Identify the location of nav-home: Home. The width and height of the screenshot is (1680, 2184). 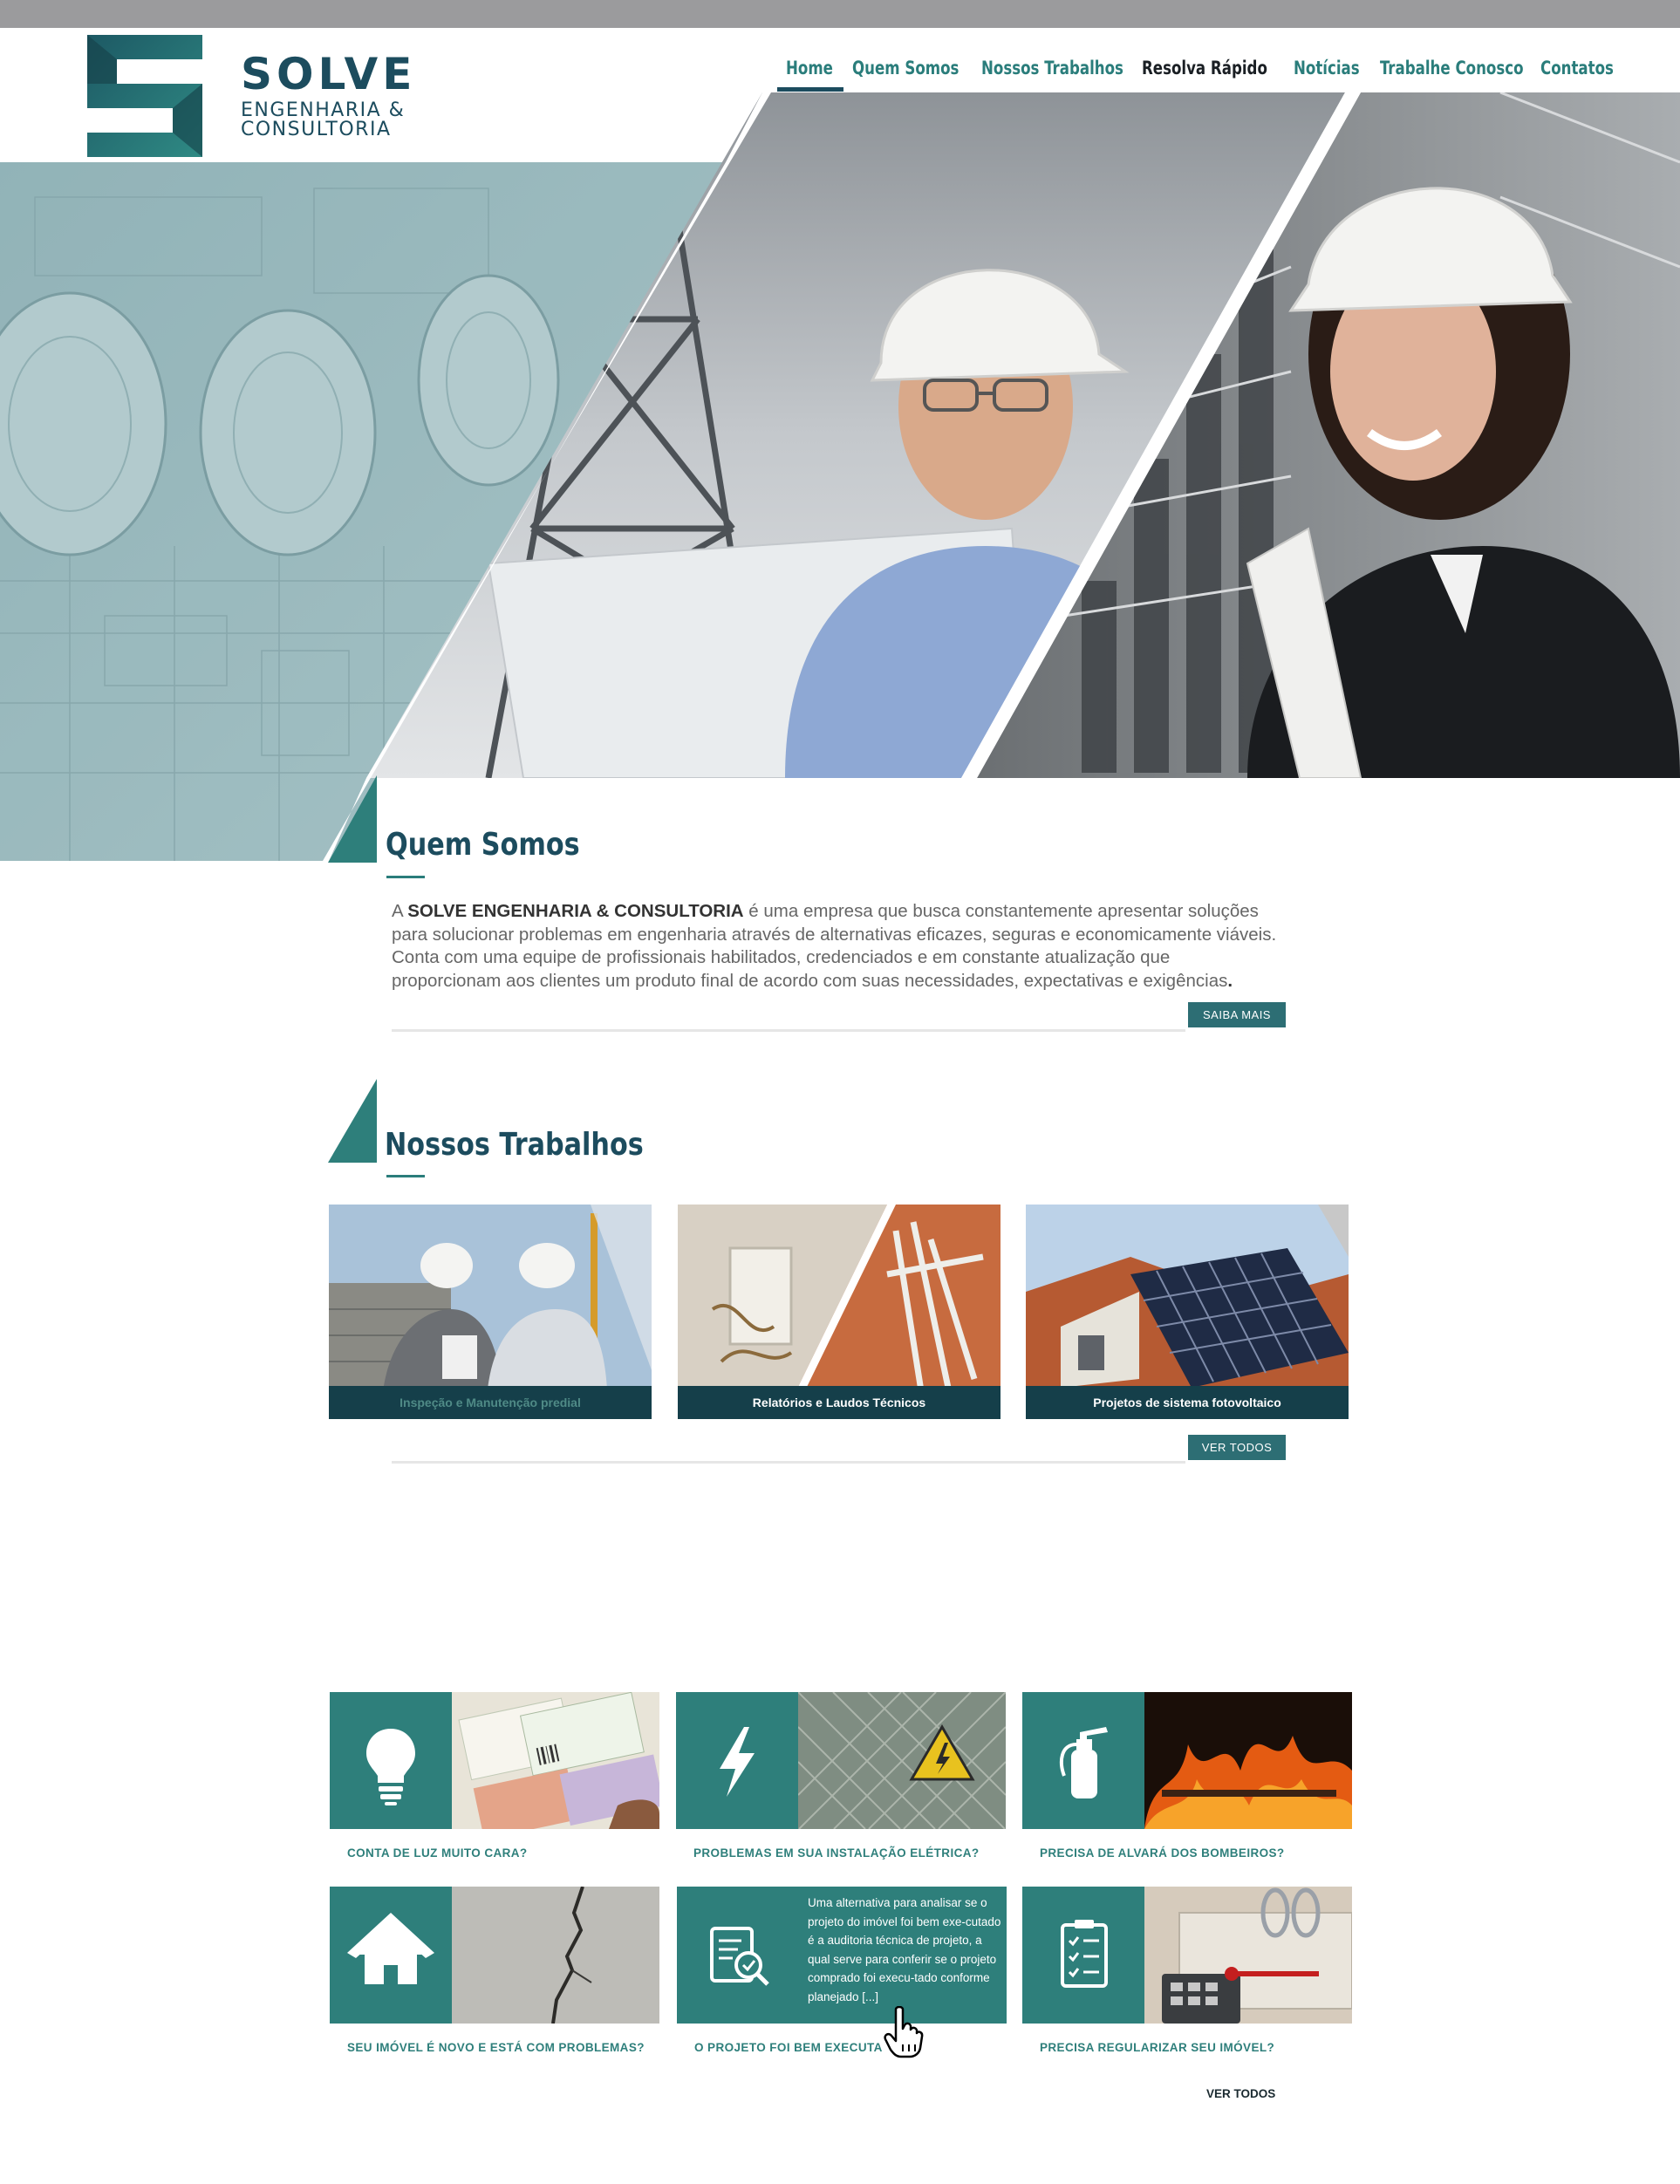
(809, 68).